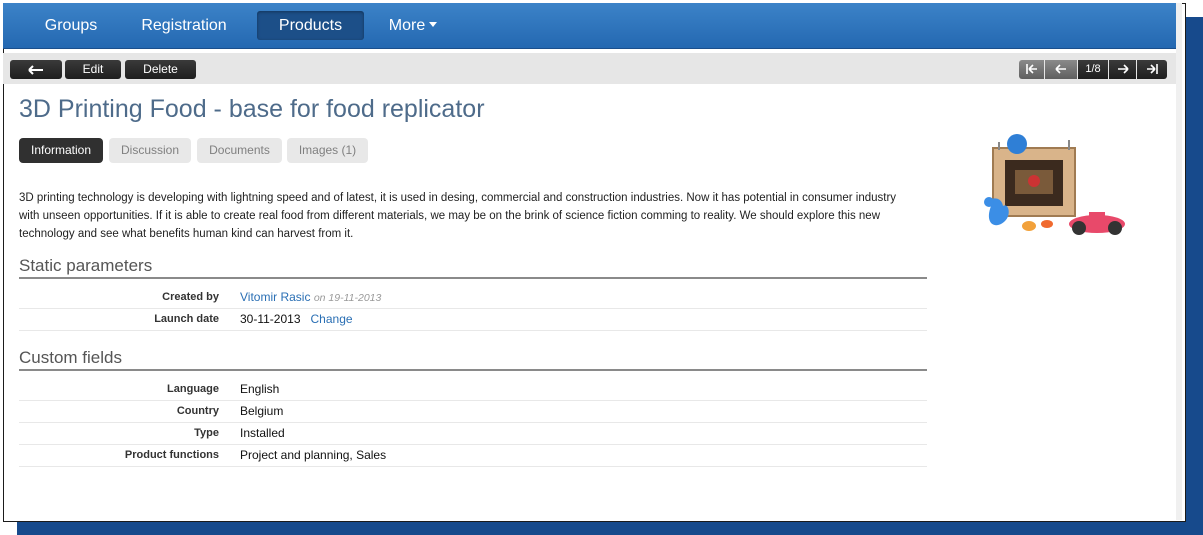 Image resolution: width=1203 pixels, height=535 pixels. What do you see at coordinates (473, 389) in the screenshot?
I see `custom-row-language: Language English` at bounding box center [473, 389].